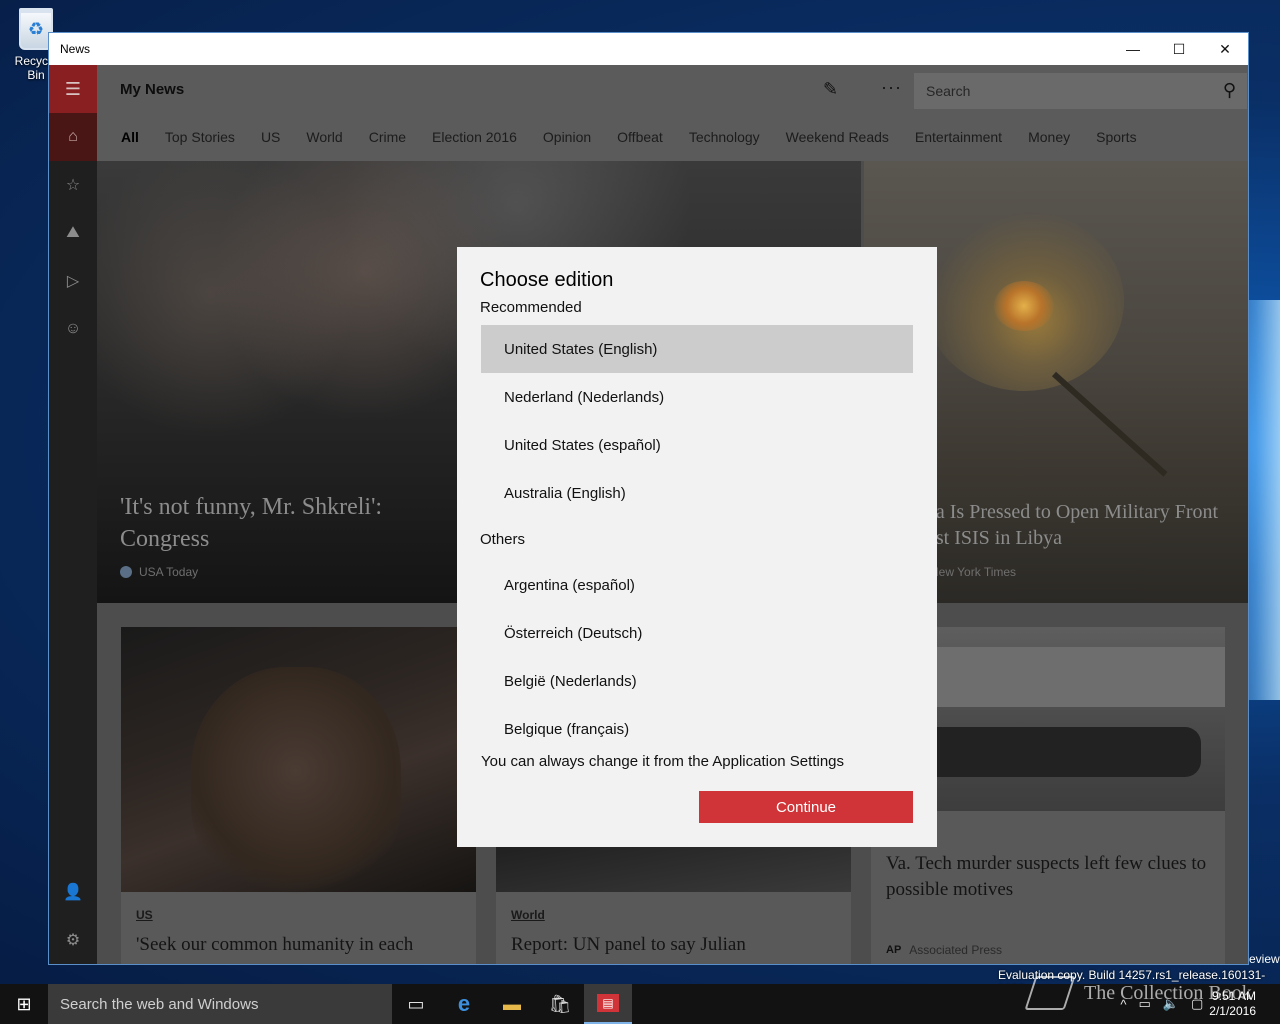  I want to click on taskbar-search: Search the web and Windows, so click(220, 1004).